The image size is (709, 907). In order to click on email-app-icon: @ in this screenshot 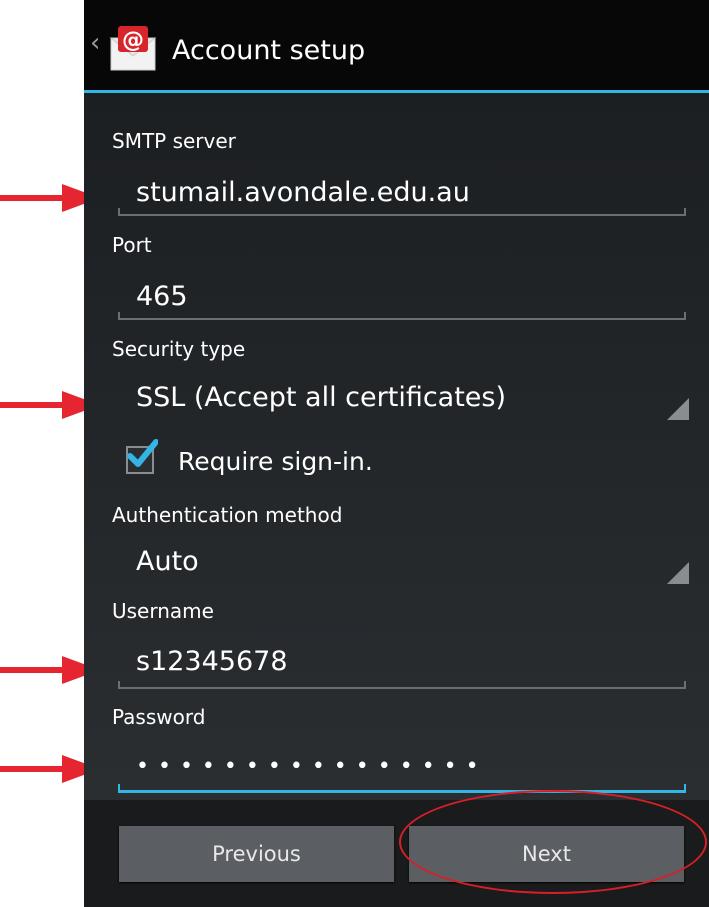, I will do `click(133, 49)`.